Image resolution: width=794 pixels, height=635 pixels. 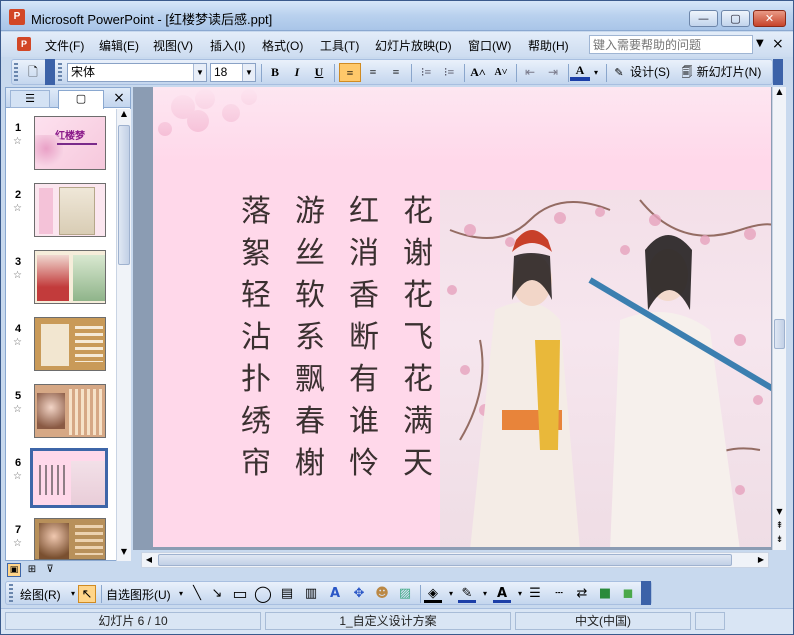 I want to click on italic-button: I, so click(x=297, y=72).